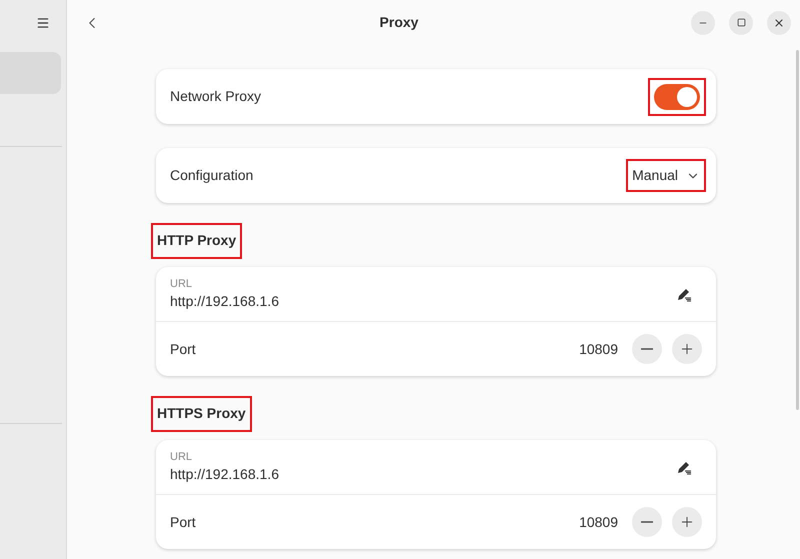 The width and height of the screenshot is (800, 559). What do you see at coordinates (666, 175) in the screenshot?
I see `configuration-dropdown: Manual` at bounding box center [666, 175].